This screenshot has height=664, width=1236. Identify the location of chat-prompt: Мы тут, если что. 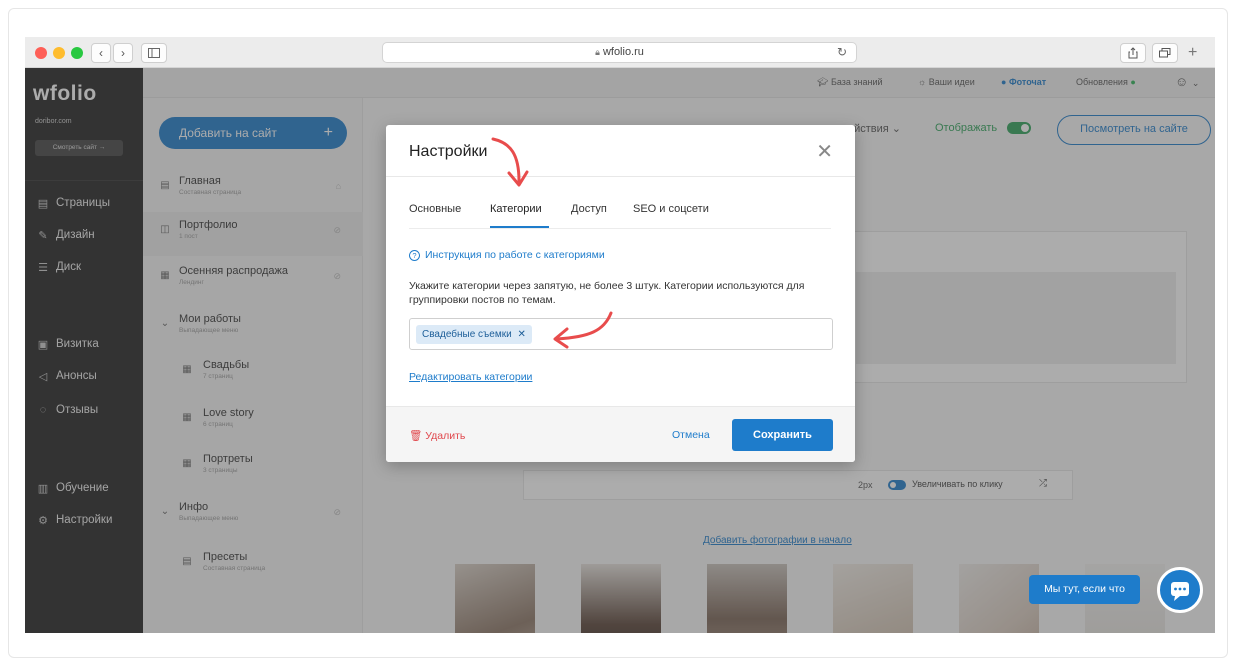
(1084, 589).